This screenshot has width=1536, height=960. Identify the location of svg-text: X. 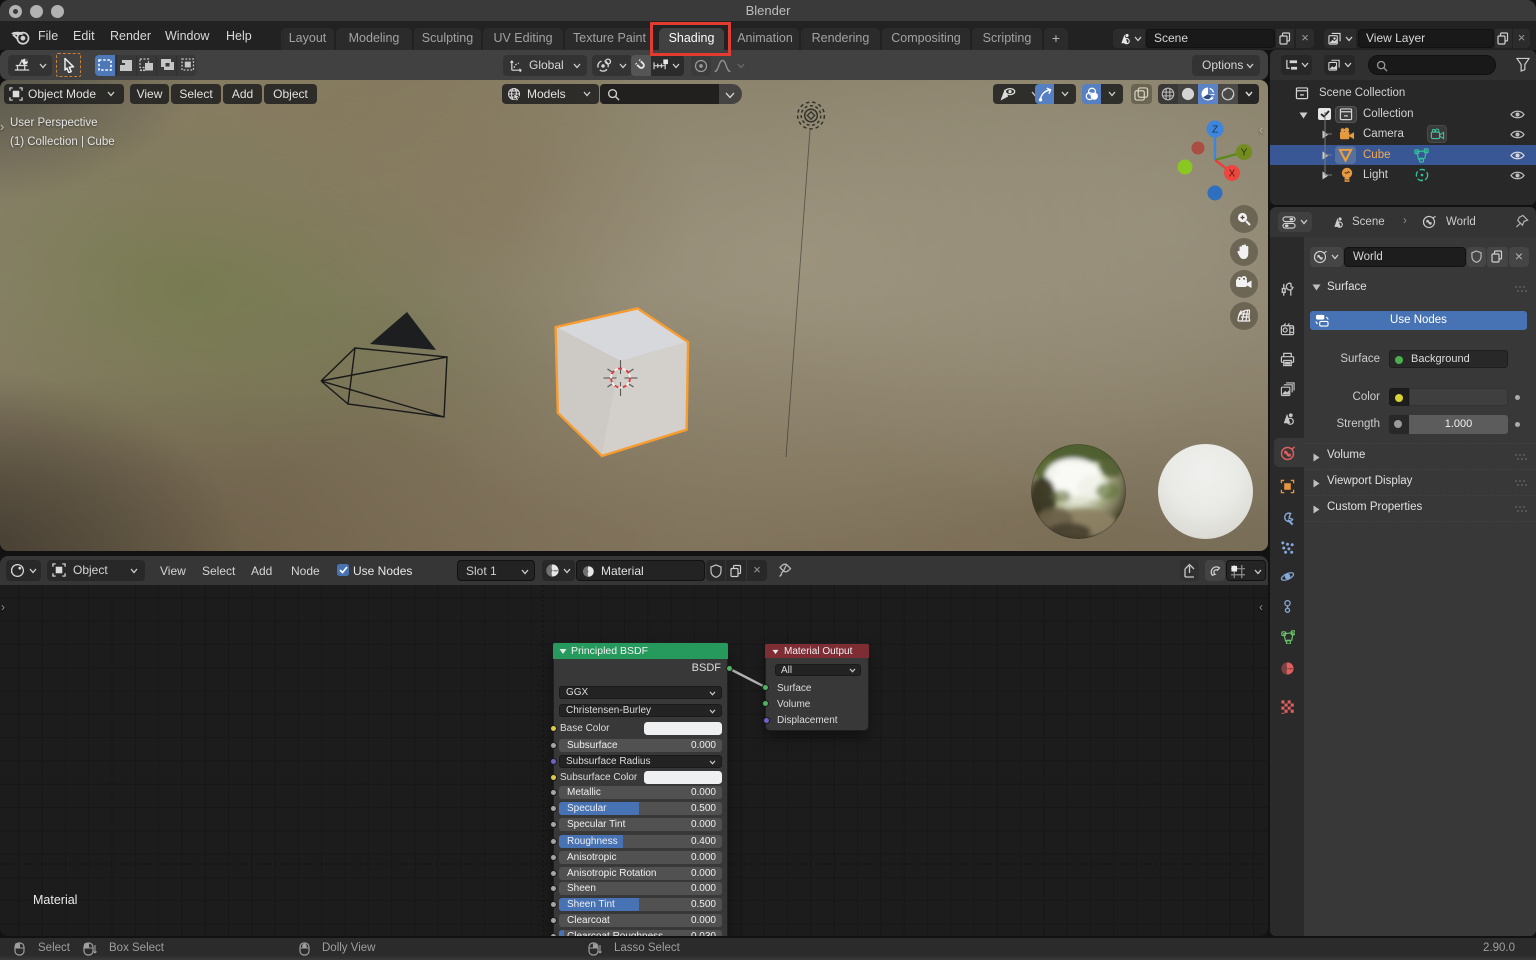
(1232, 174).